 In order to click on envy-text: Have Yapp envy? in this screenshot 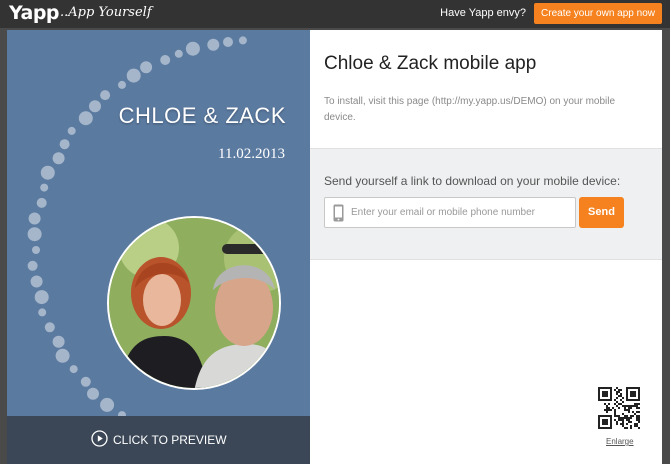, I will do `click(483, 13)`.